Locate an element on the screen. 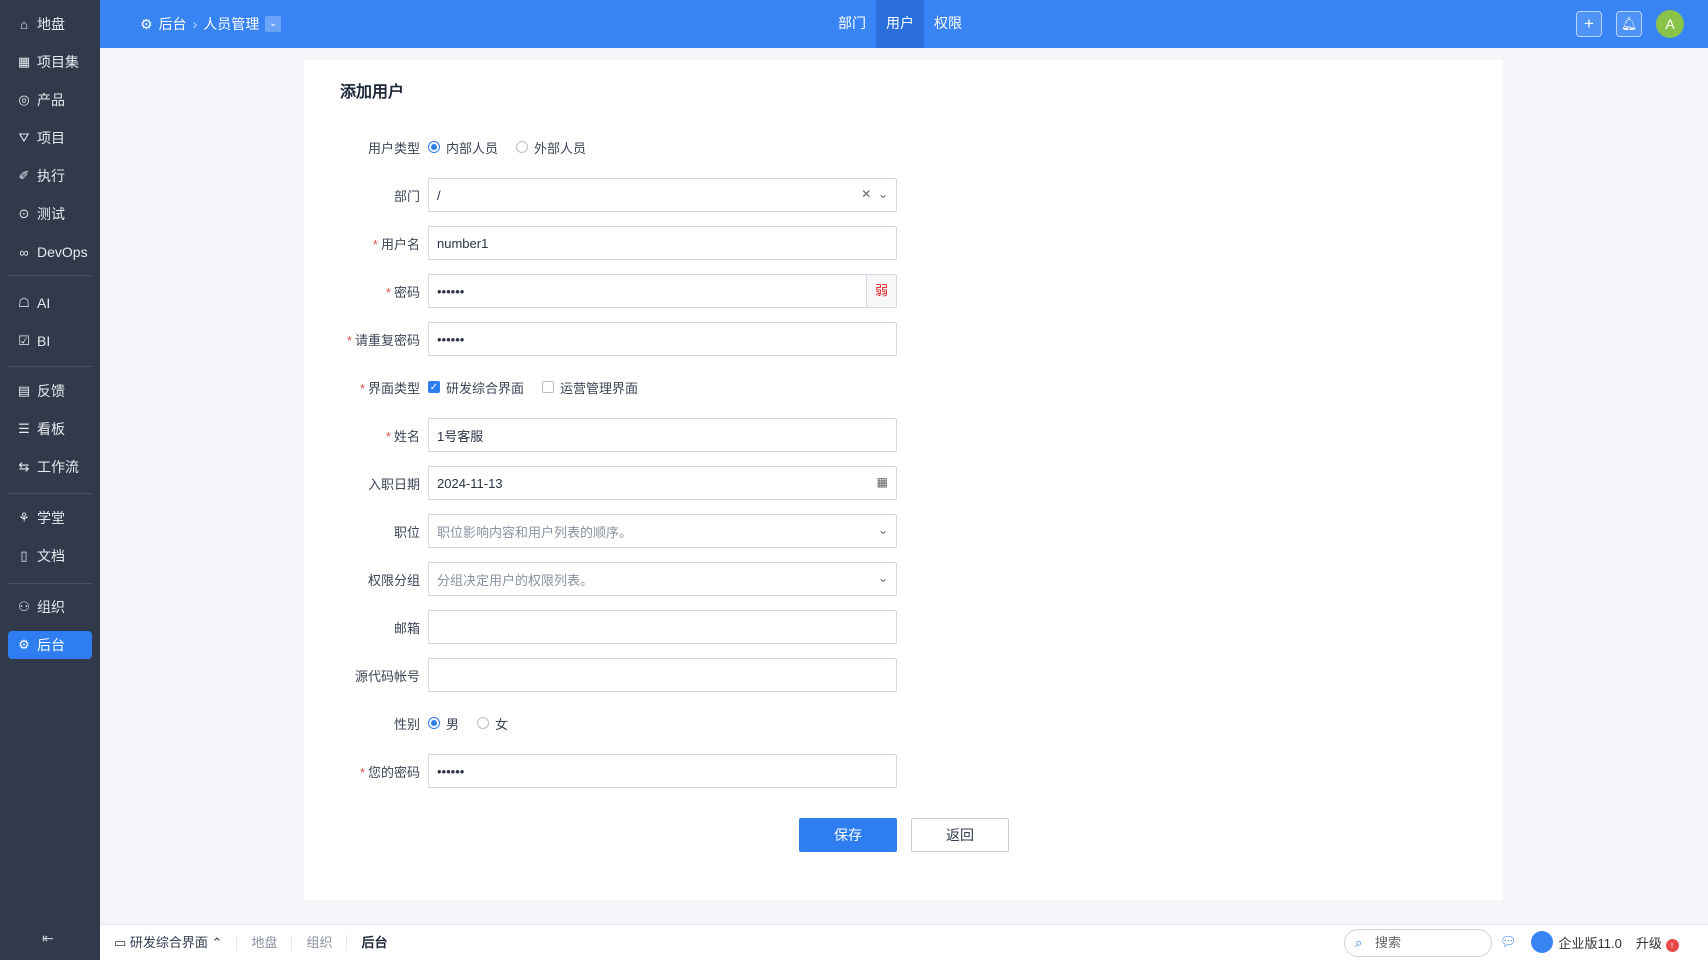 This screenshot has width=1708, height=960. edition-label: 企业版11.0 is located at coordinates (1590, 943).